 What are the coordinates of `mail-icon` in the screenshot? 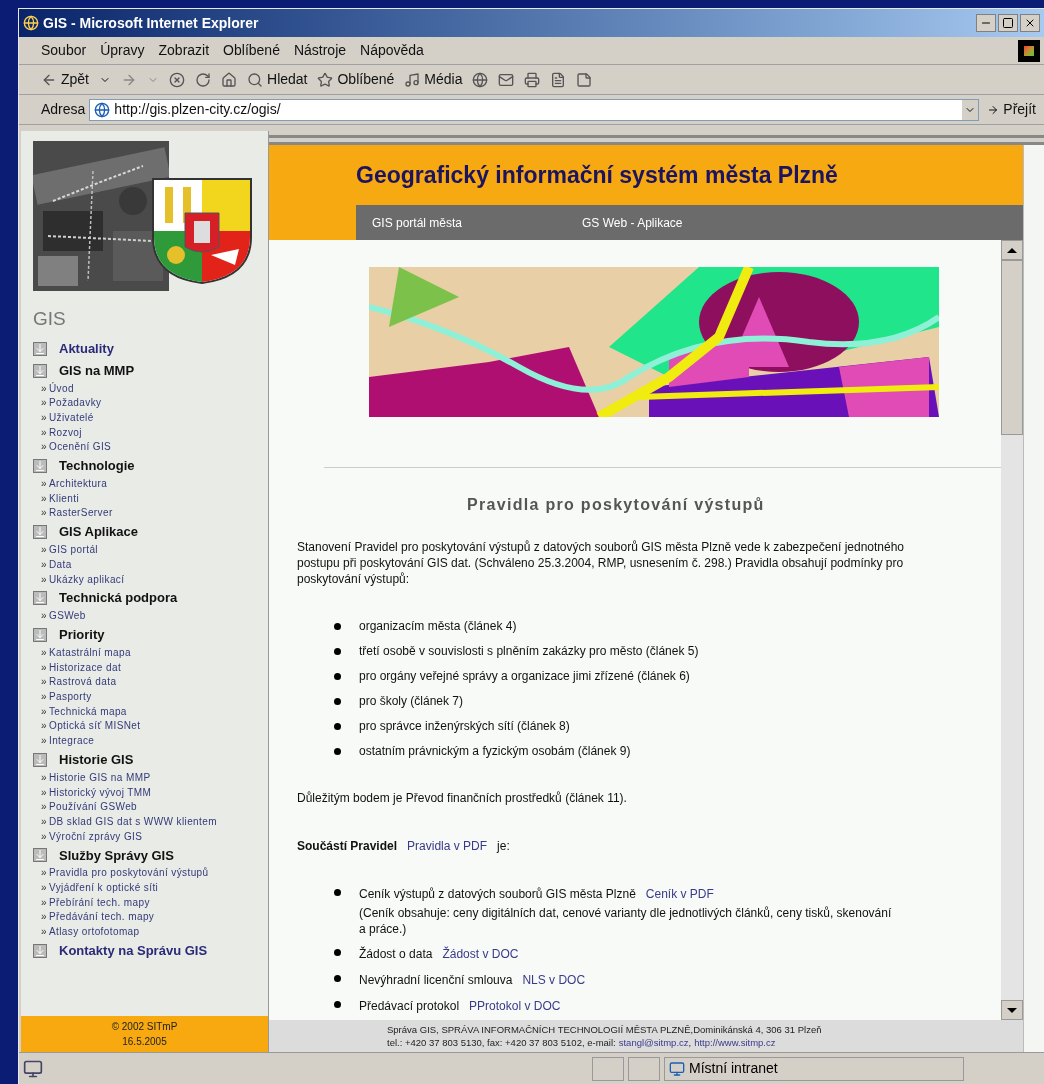 It's located at (506, 79).